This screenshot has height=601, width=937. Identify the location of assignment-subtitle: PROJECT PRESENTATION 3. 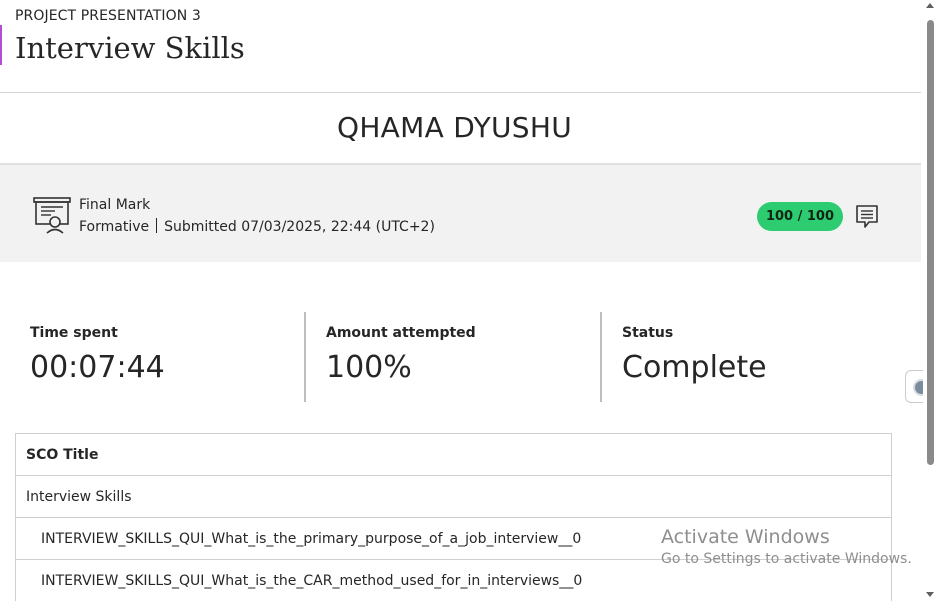
(108, 16).